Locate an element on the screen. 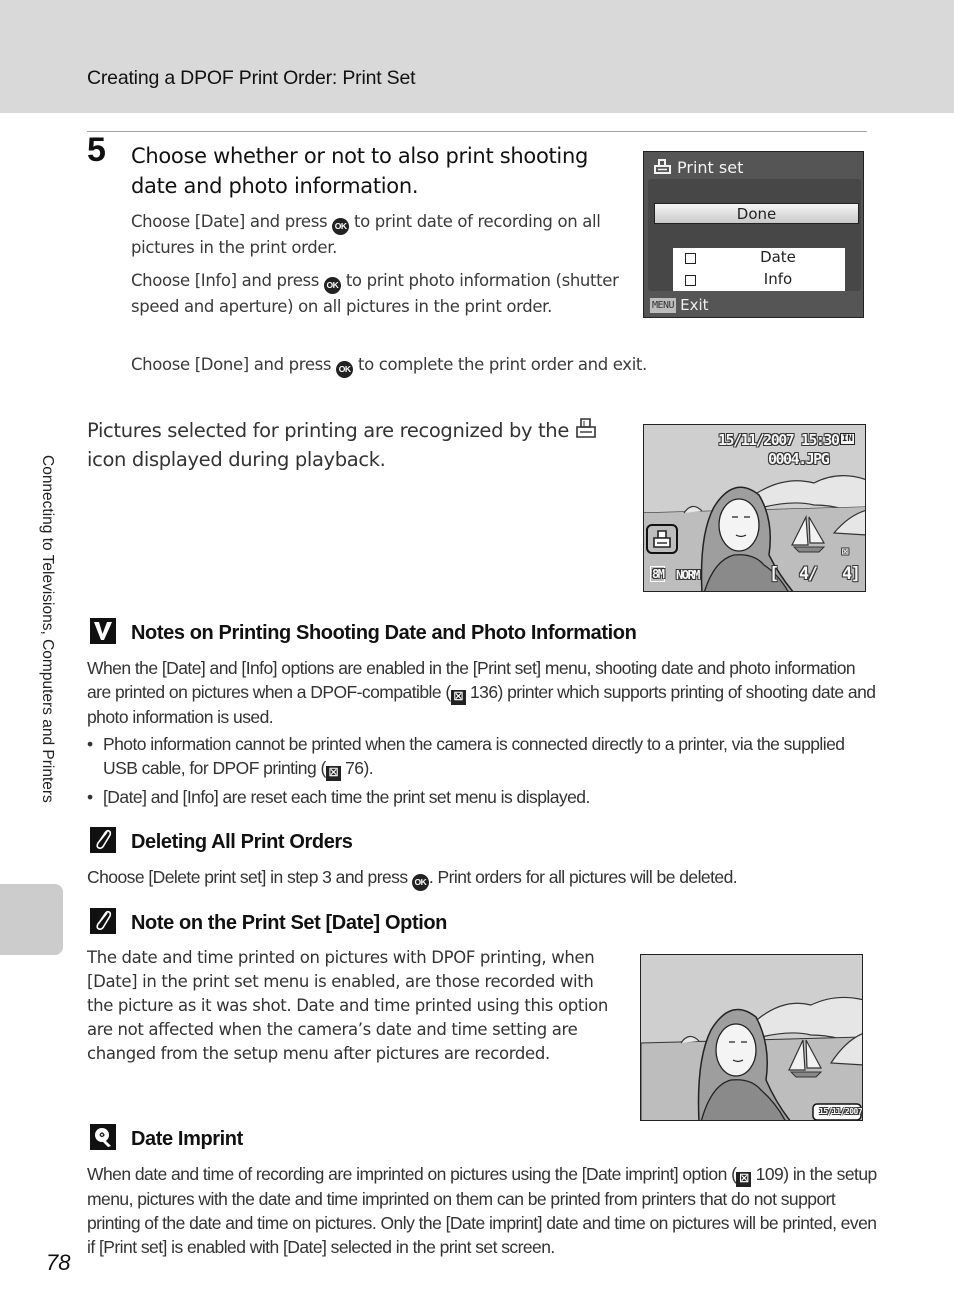  menu-footer: MENU Exit is located at coordinates (679, 305).